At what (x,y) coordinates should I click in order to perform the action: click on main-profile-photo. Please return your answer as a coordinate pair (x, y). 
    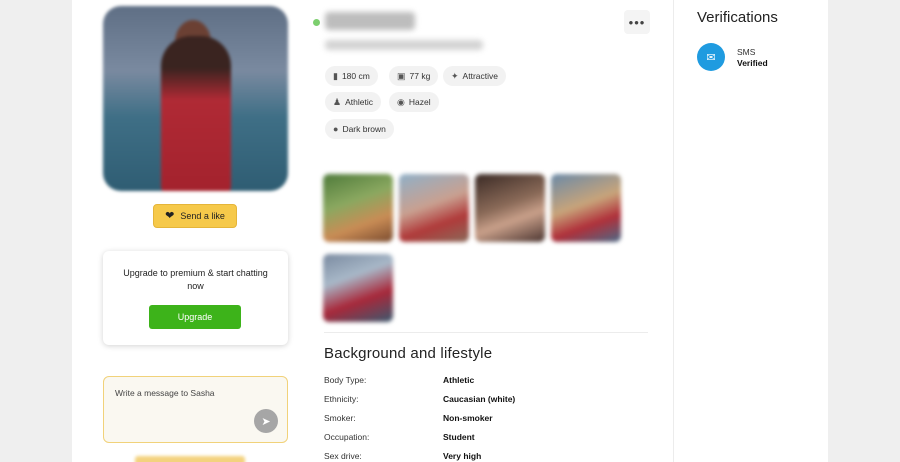
    Looking at the image, I should click on (195, 98).